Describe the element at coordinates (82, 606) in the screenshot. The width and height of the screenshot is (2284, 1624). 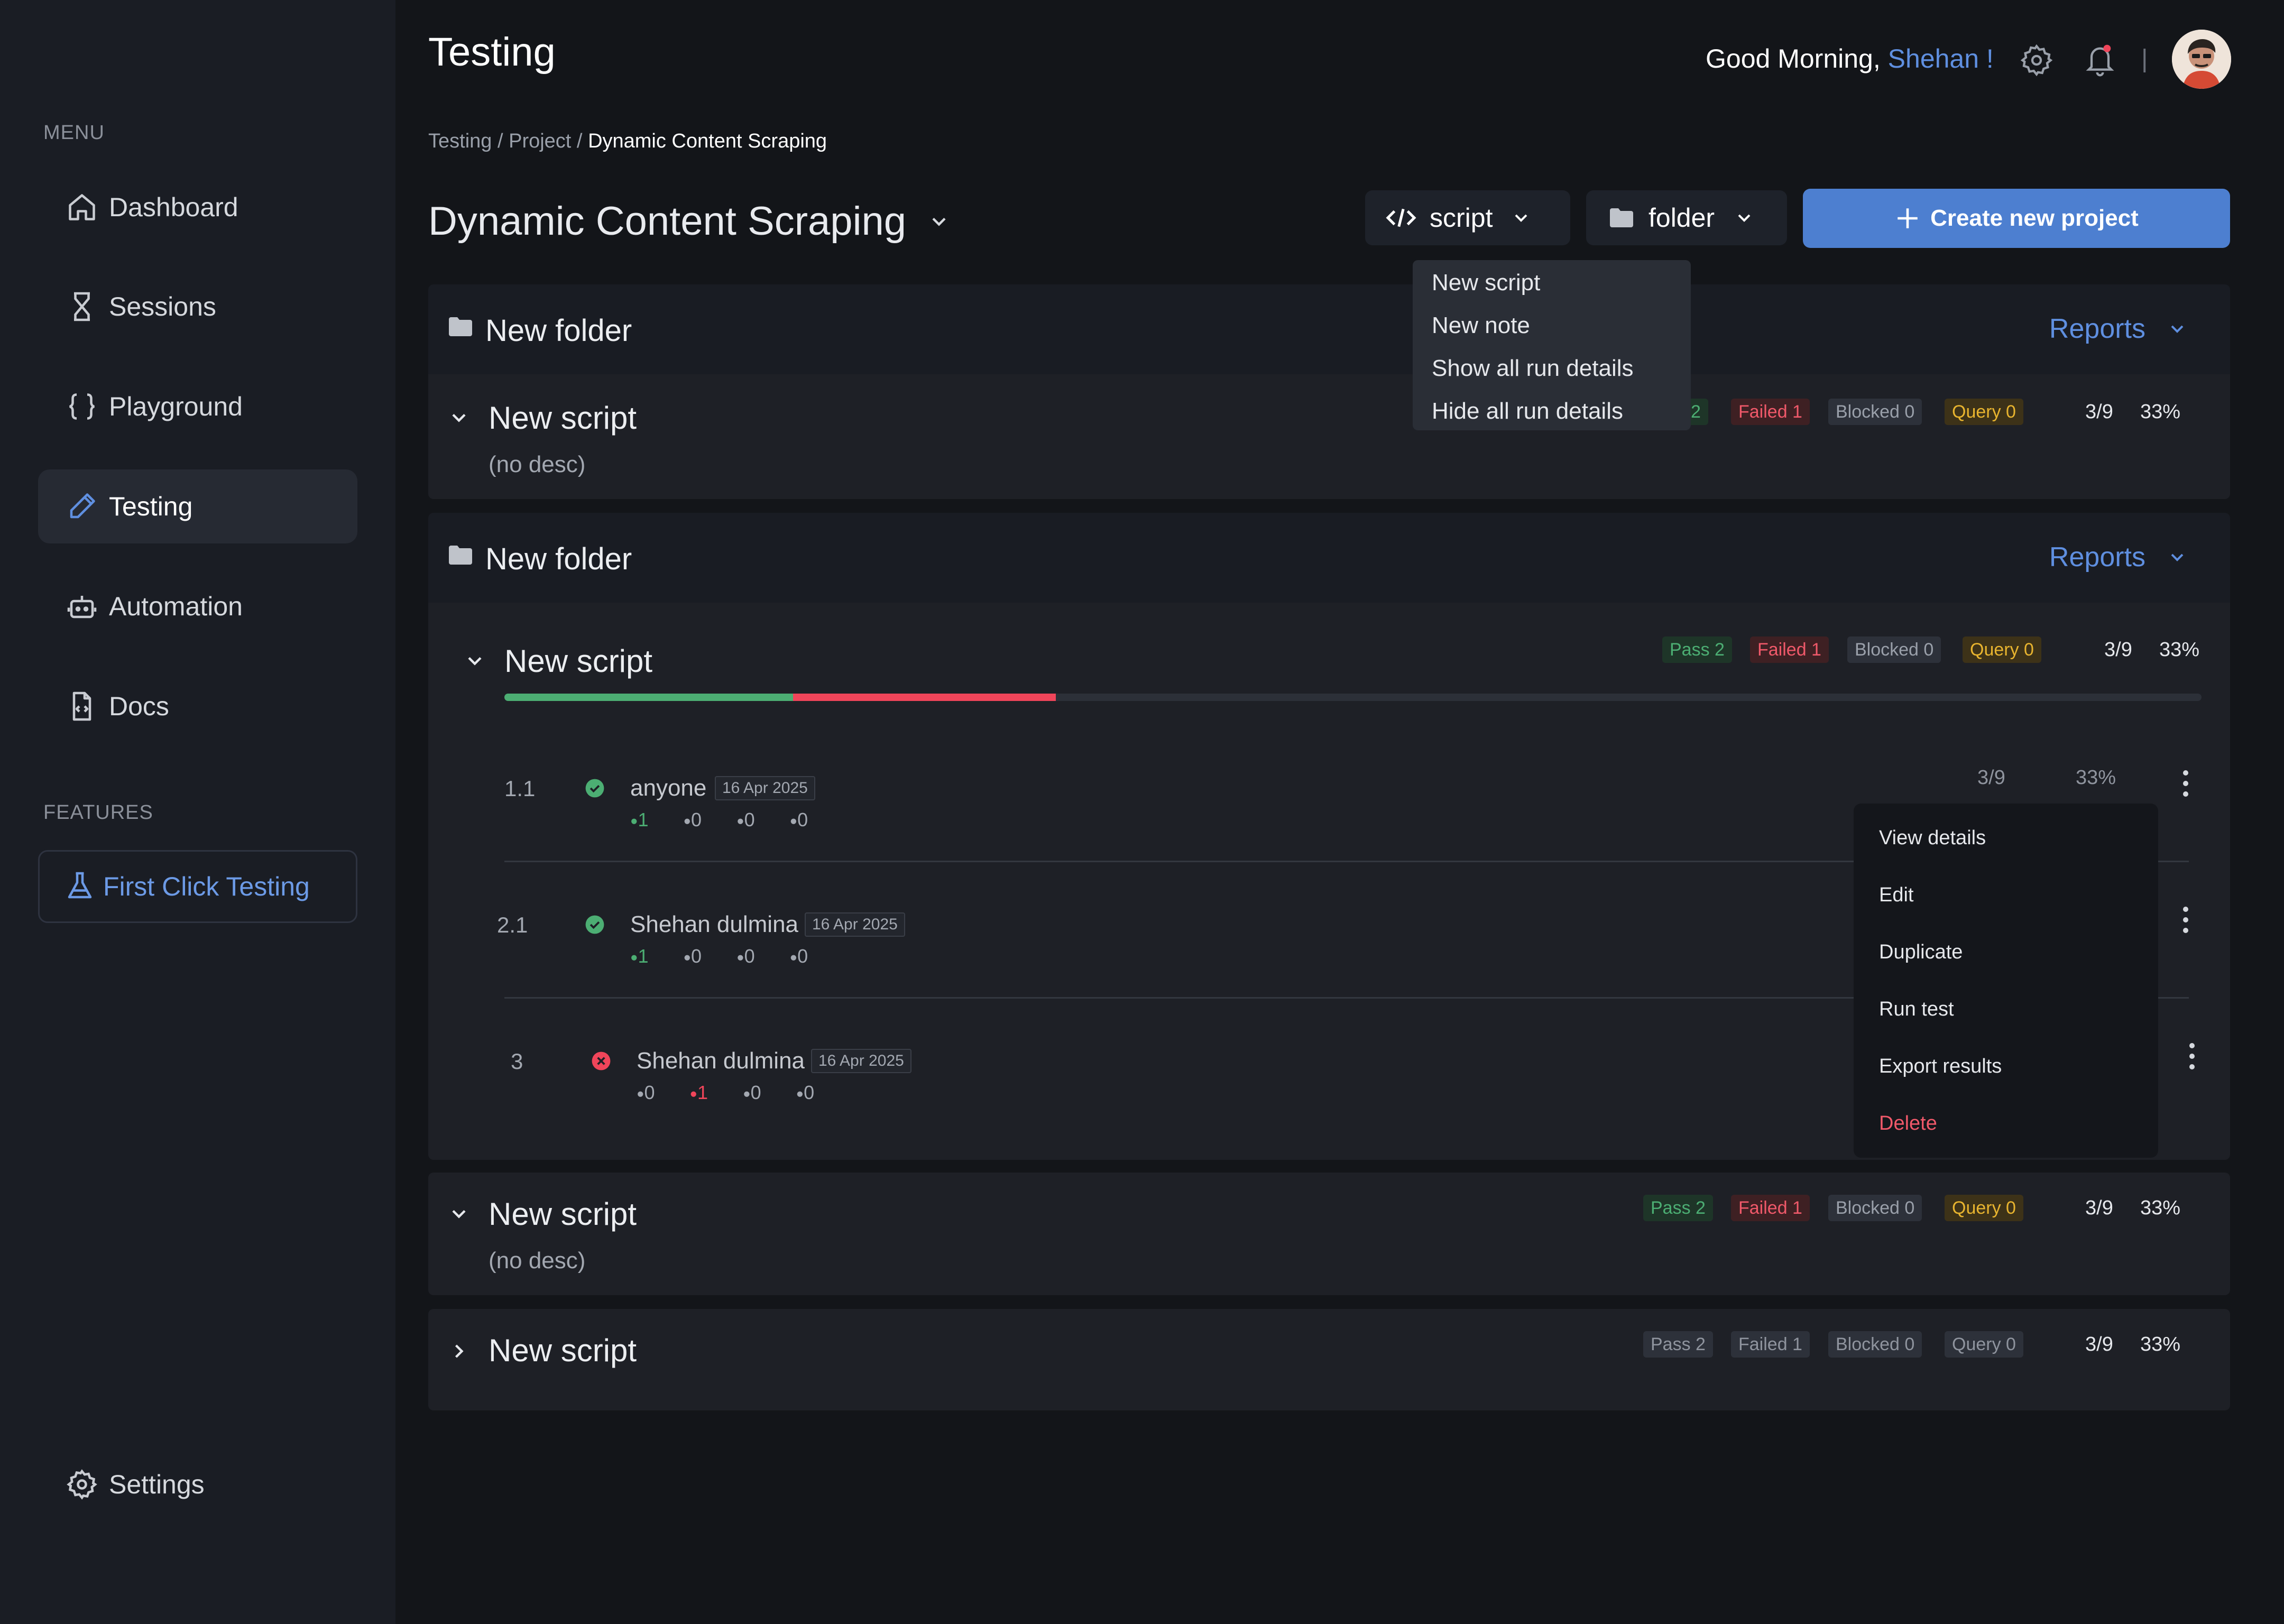
I see `robot-icon` at that location.